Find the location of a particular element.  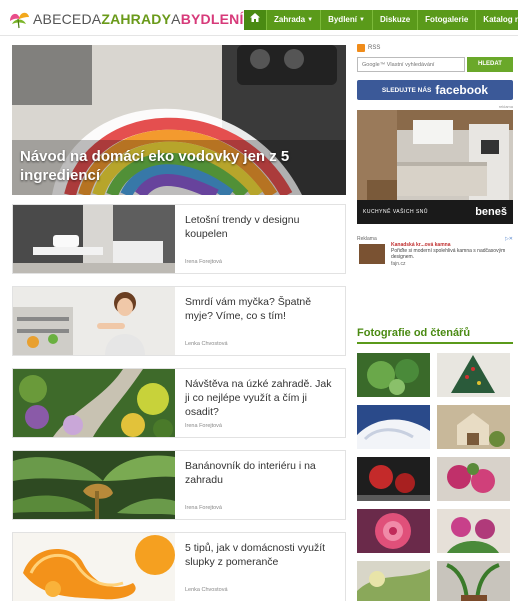

nav-item-label: Katalog rostlin is located at coordinates (500, 19).